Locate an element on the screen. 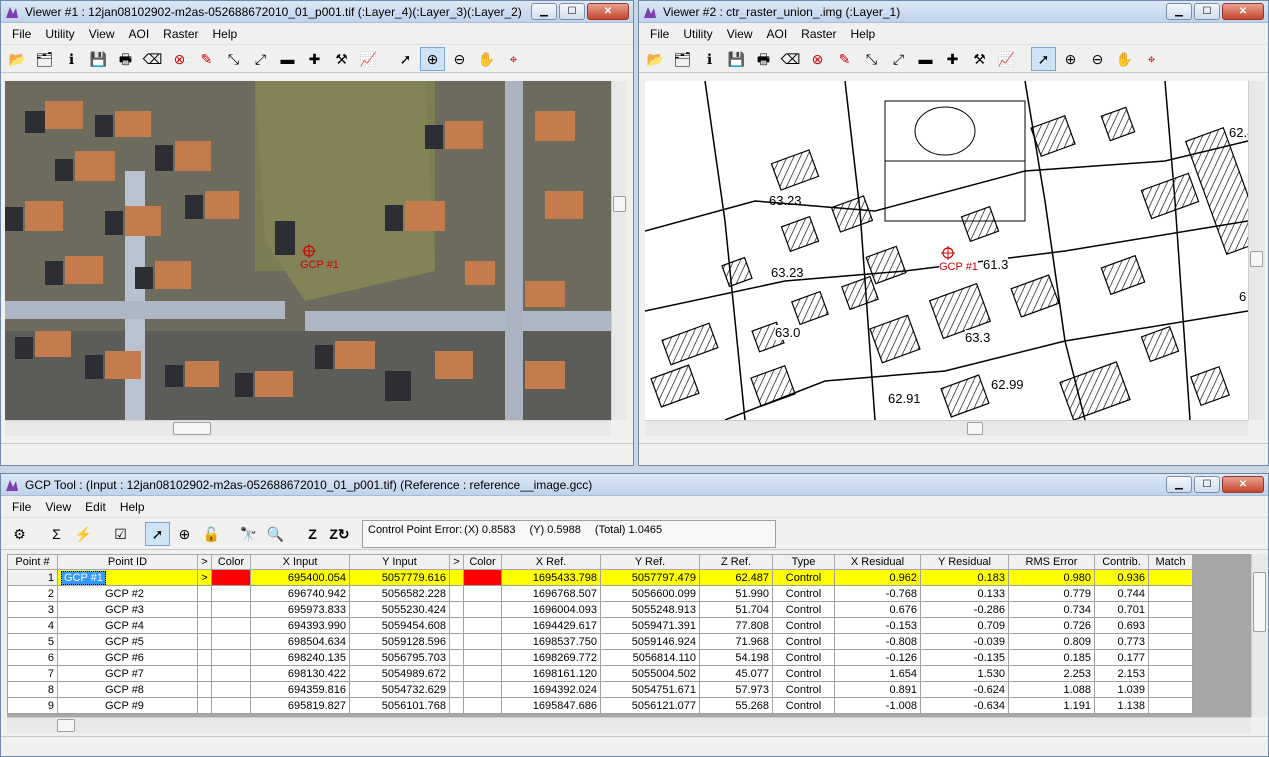 The width and height of the screenshot is (1269, 757). contrib-cell: 0.773 is located at coordinates (1121, 641).